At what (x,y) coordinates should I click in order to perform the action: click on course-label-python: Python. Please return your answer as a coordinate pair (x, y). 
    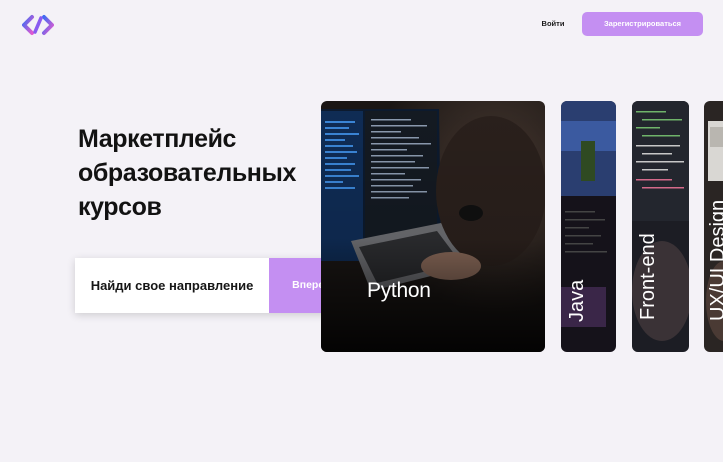
    Looking at the image, I should click on (399, 290).